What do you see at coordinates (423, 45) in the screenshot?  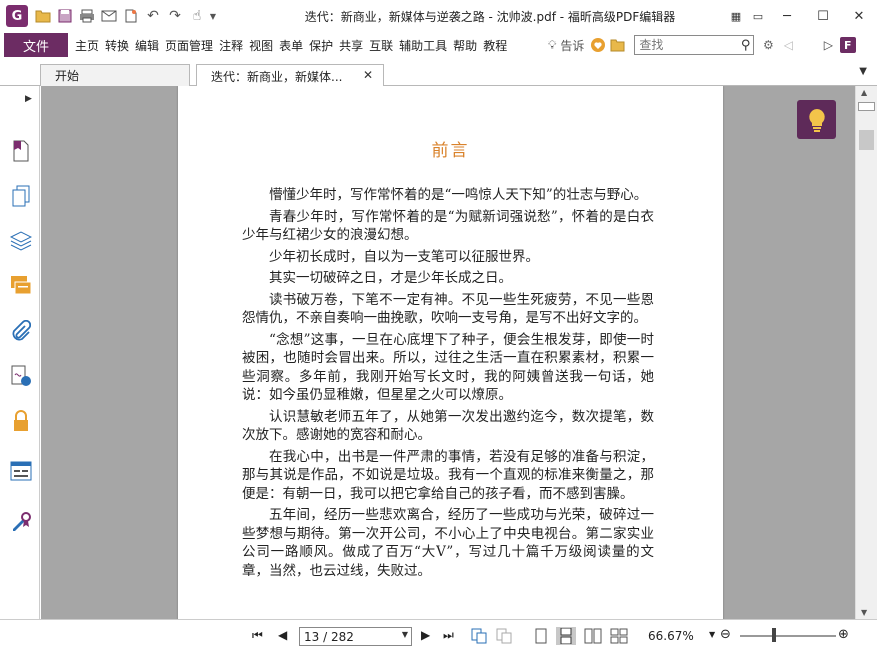 I see `menu-accessibility: 辅助工具` at bounding box center [423, 45].